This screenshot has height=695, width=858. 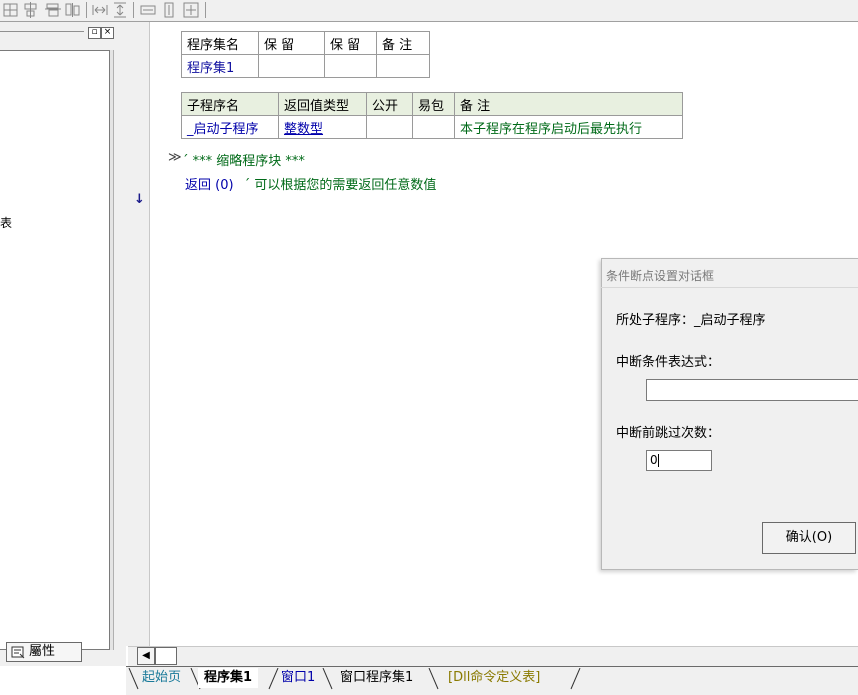 I want to click on same-height-icon, so click(x=169, y=10).